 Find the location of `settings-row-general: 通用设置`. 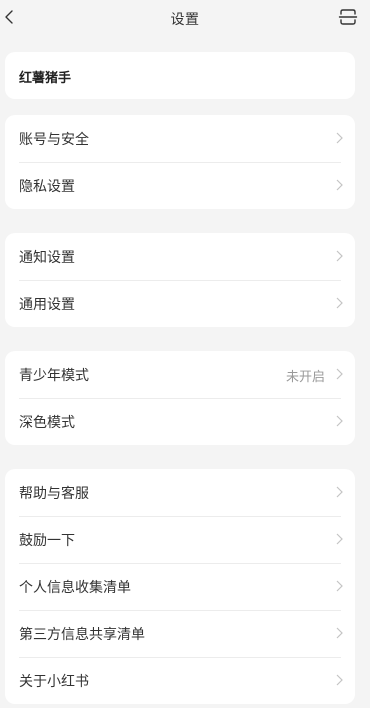

settings-row-general: 通用设置 is located at coordinates (180, 303).